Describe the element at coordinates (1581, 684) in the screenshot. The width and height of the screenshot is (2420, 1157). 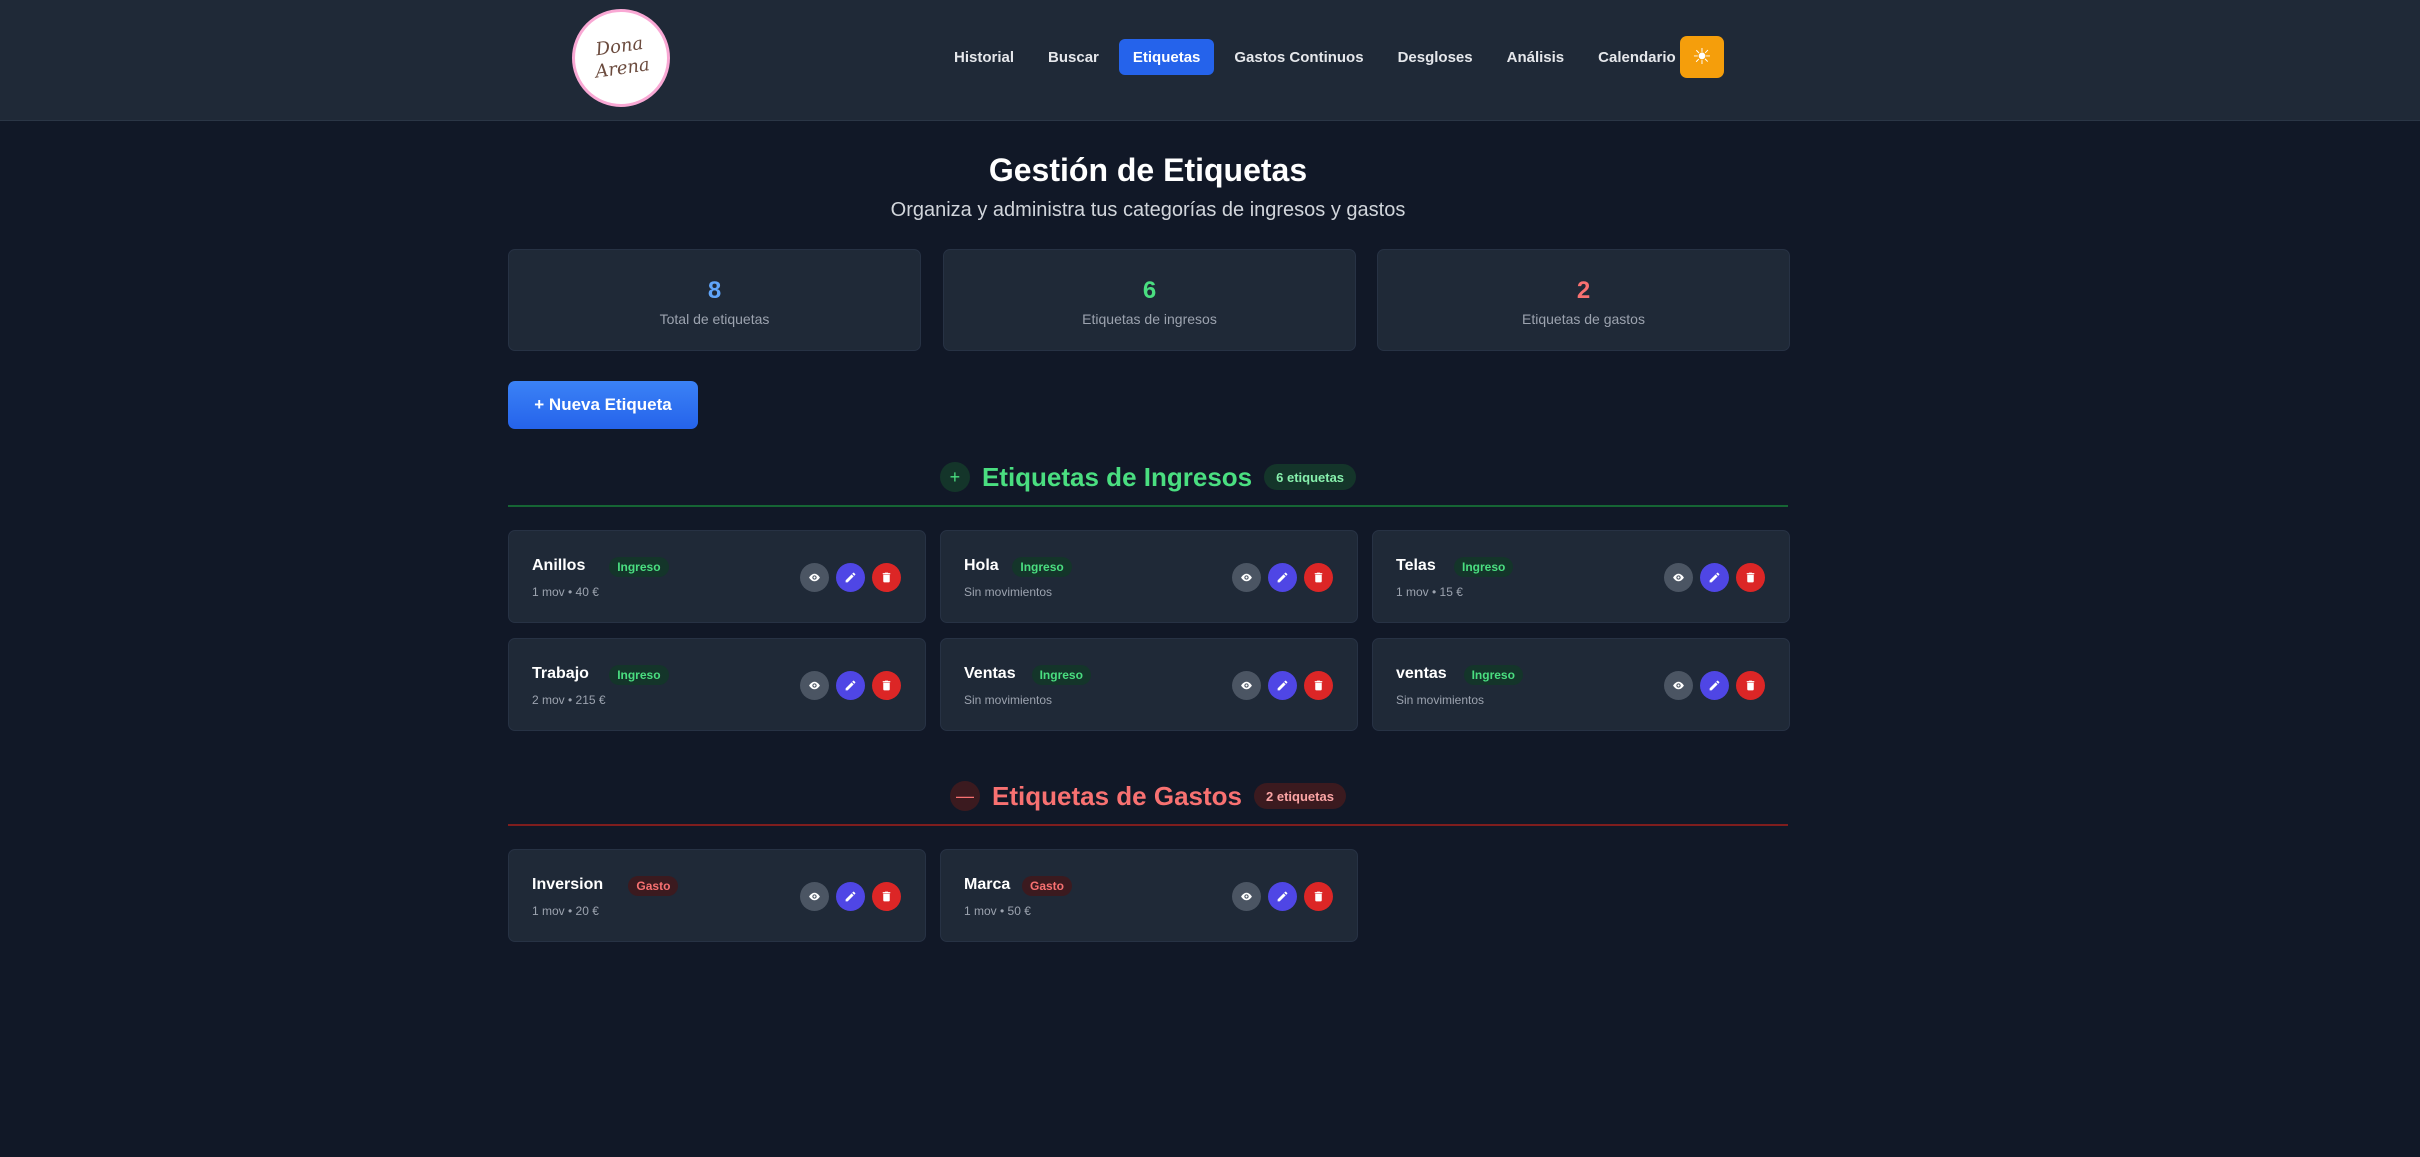
I see `income-tag-card: ventas Ingreso Sin movimientos` at that location.